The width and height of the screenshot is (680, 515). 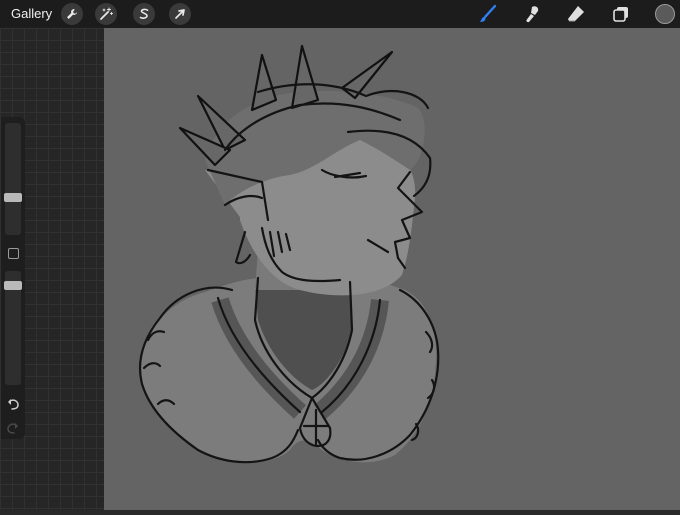 I want to click on arrow-cursor-icon, so click(x=180, y=14).